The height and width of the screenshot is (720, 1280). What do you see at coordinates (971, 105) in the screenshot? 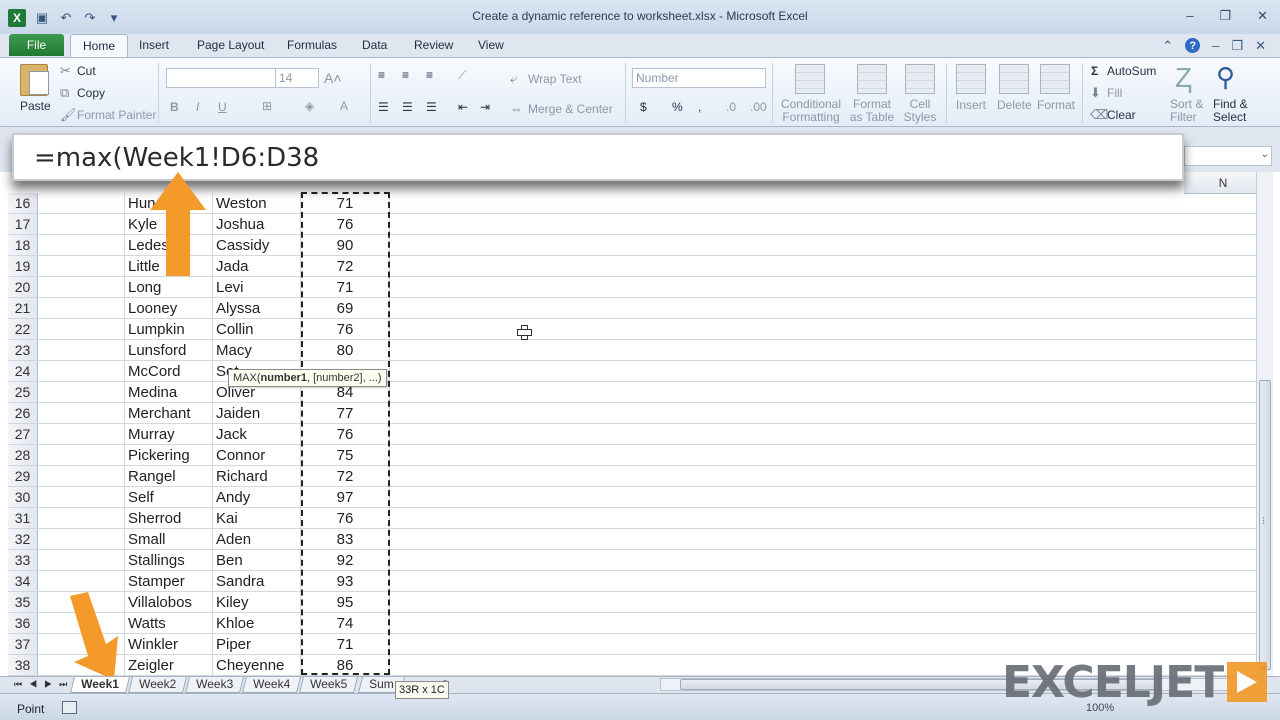
I see `insert-cells-button: Insert` at bounding box center [971, 105].